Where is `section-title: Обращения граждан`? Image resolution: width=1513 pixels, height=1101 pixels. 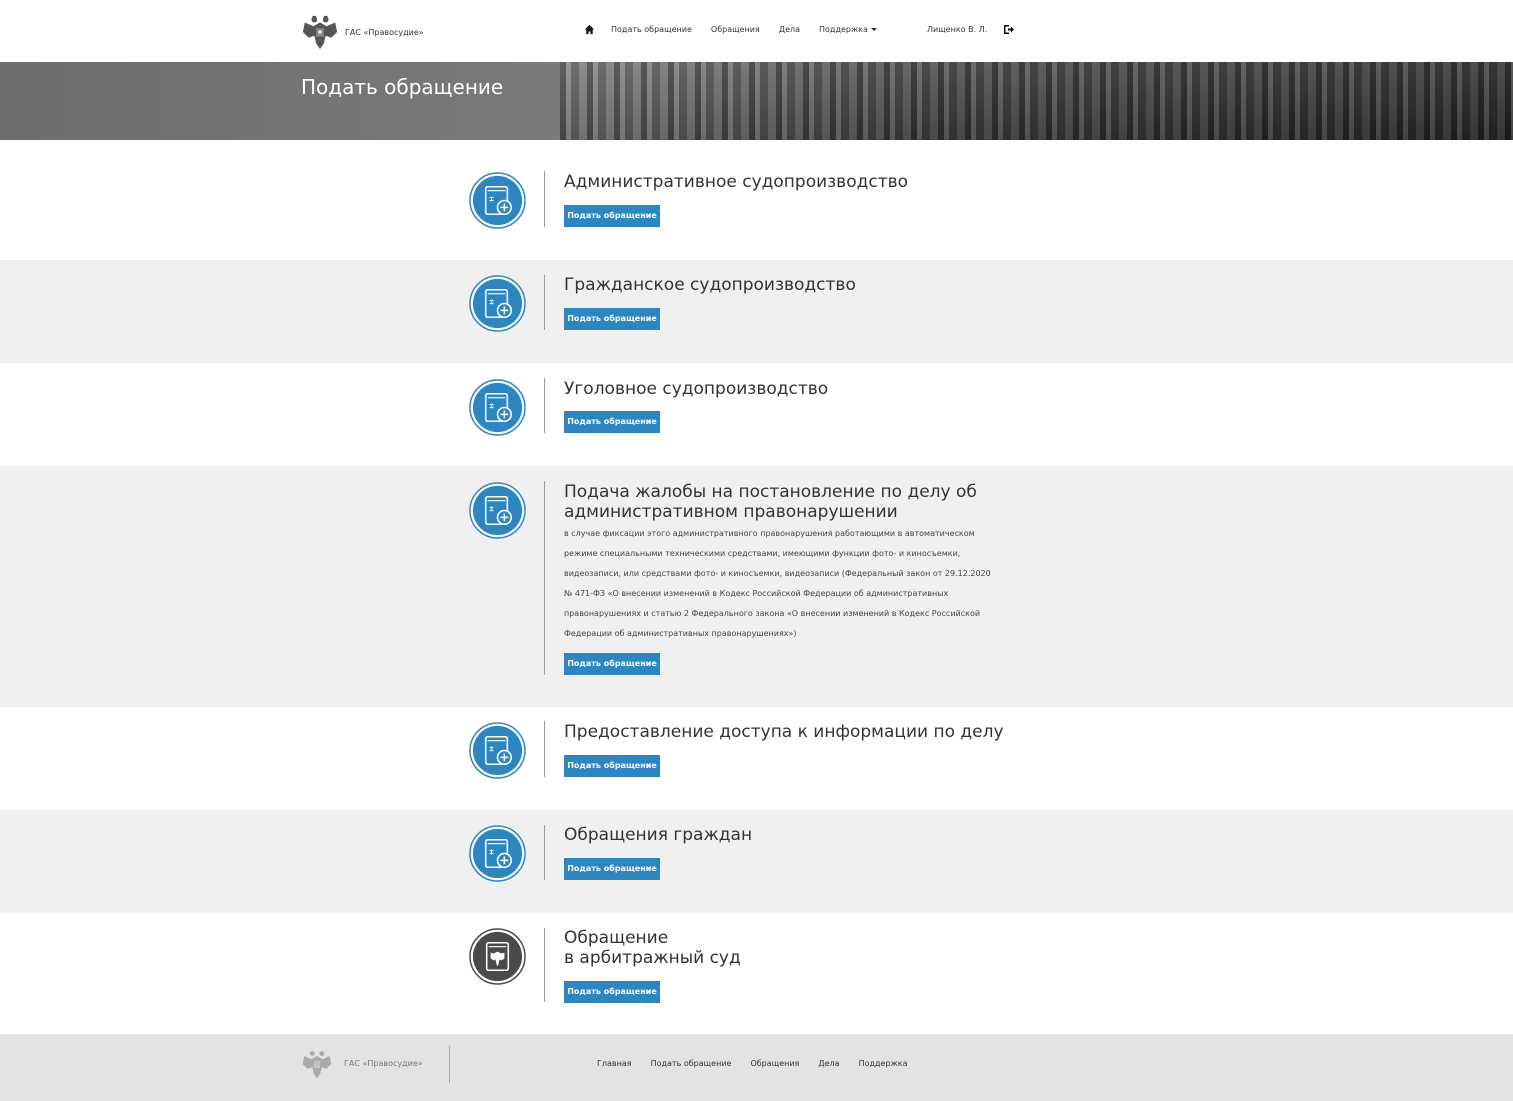 section-title: Обращения граждан is located at coordinates (658, 835).